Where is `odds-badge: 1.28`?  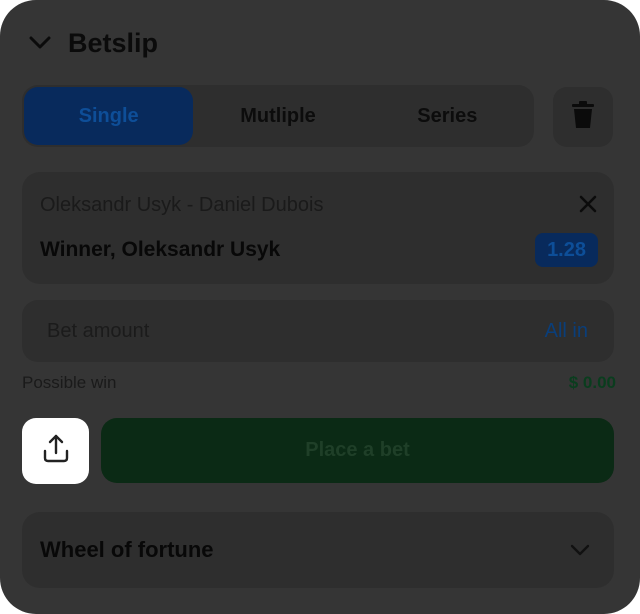 odds-badge: 1.28 is located at coordinates (566, 250).